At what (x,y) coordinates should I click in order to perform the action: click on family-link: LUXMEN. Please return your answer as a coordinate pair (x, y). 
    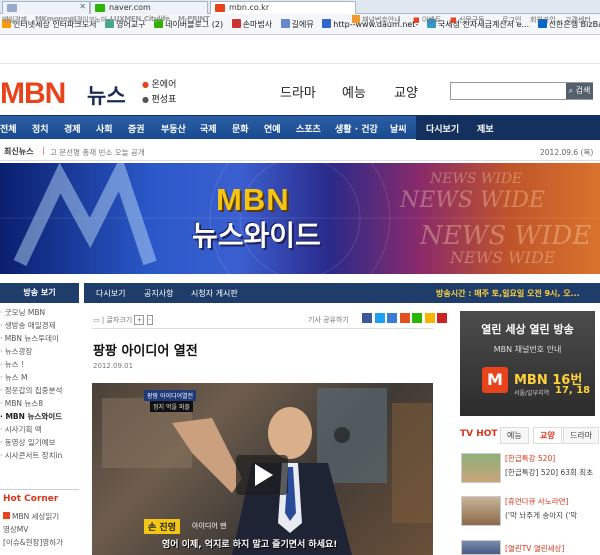
    Looking at the image, I should click on (125, 19).